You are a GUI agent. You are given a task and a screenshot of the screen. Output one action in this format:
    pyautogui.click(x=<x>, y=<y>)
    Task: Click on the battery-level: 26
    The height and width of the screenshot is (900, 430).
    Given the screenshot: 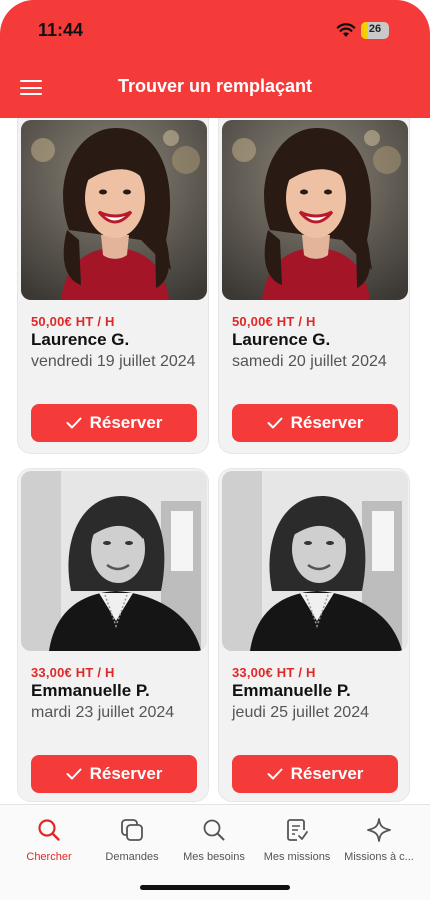 What is the action you would take?
    pyautogui.click(x=375, y=29)
    